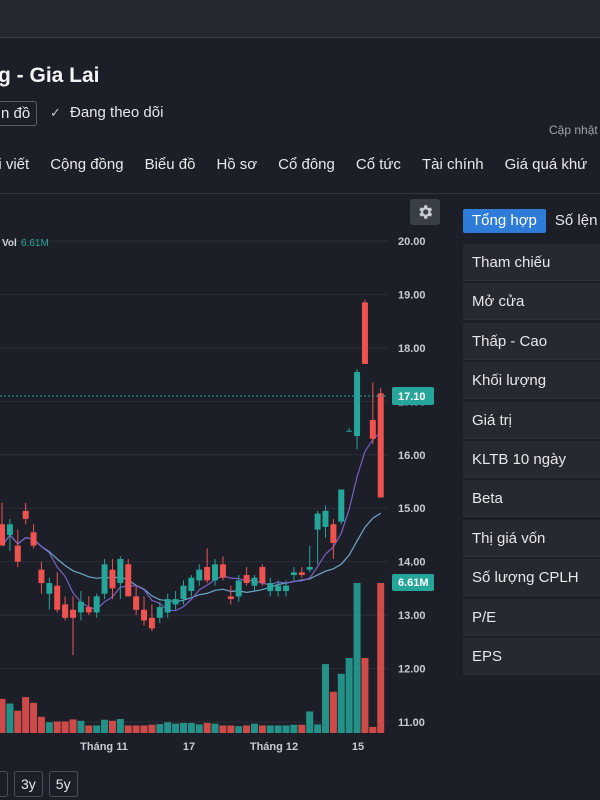 The height and width of the screenshot is (800, 600). Describe the element at coordinates (531, 578) in the screenshot. I see `stat-shares-outstanding: Số lượng CPLH` at that location.